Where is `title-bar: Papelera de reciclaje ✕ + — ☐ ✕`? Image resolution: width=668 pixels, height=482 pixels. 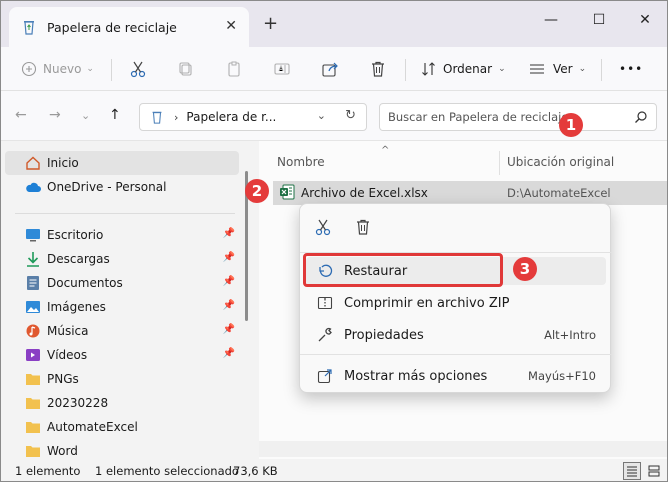 title-bar: Papelera de reciclaje ✕ + — ☐ ✕ is located at coordinates (334, 24).